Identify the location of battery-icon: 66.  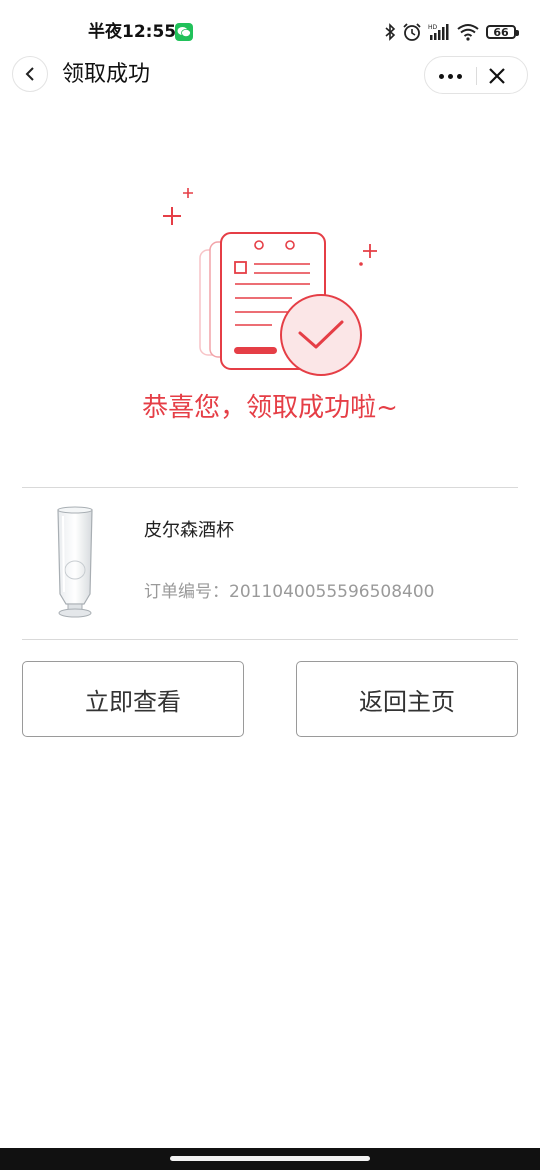
(502, 32).